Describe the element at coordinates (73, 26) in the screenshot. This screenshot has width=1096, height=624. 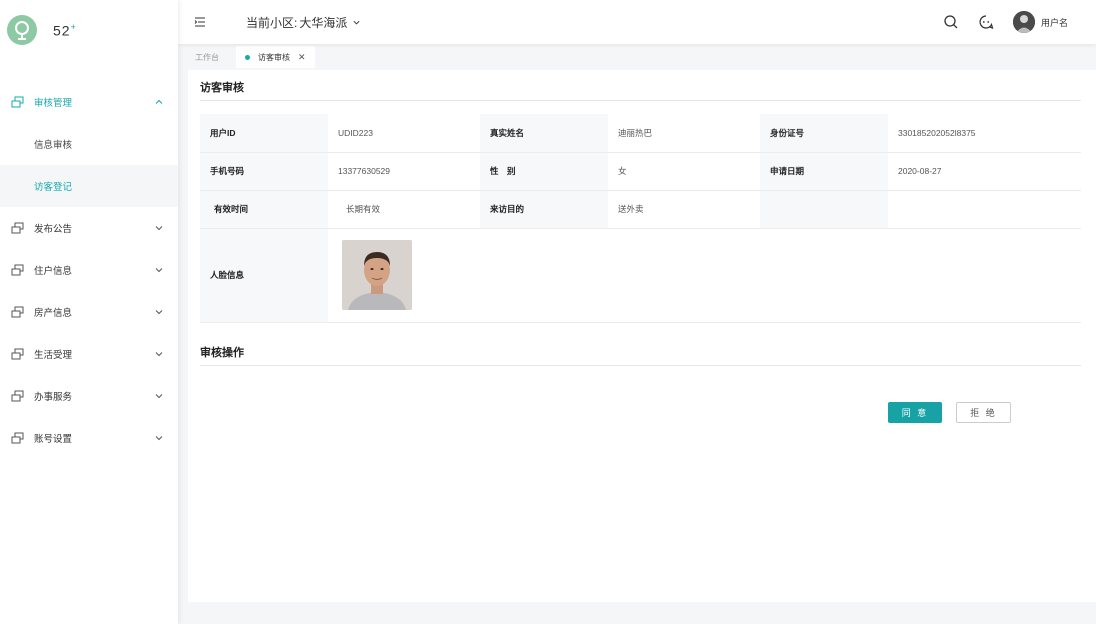
I see `brand-sup: +` at that location.